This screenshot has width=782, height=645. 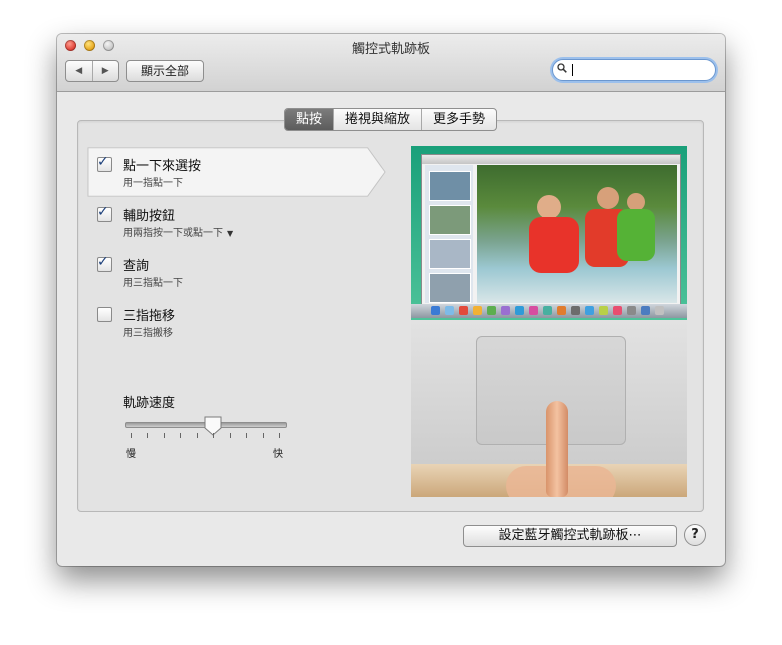 I want to click on option-subtitle: 用兩指按一下或點一下 ▼, so click(x=178, y=231).